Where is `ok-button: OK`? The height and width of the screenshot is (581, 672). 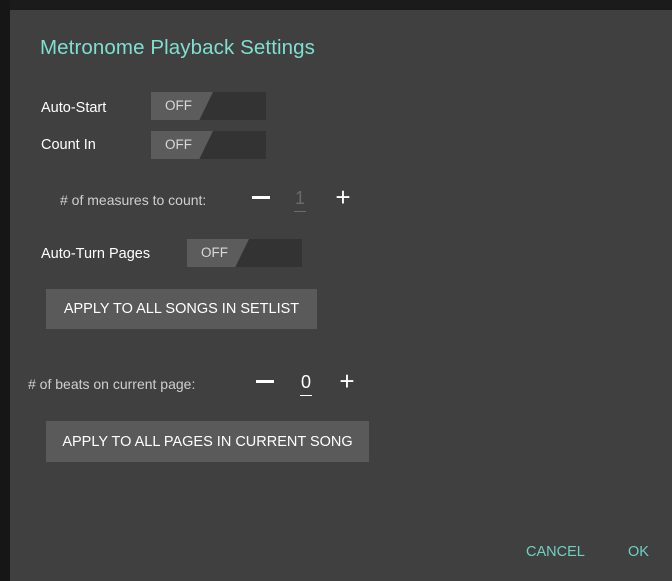
ok-button: OK is located at coordinates (638, 552).